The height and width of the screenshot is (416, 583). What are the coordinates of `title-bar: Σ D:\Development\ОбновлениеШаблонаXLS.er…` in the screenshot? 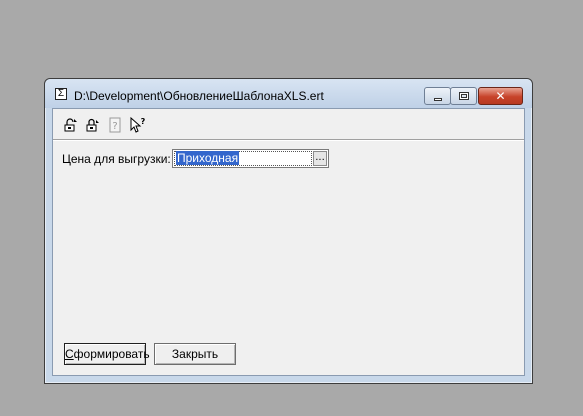 It's located at (288, 93).